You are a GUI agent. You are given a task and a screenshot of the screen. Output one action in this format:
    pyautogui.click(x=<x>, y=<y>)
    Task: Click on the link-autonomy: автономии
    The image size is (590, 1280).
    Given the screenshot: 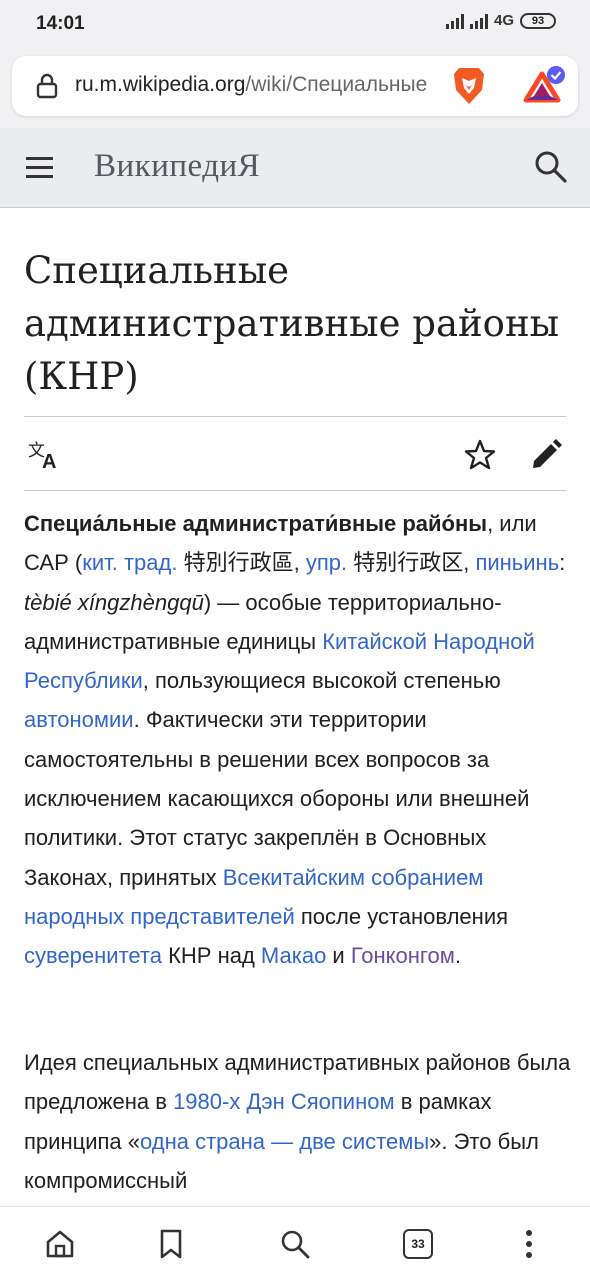 What is the action you would take?
    pyautogui.click(x=79, y=719)
    